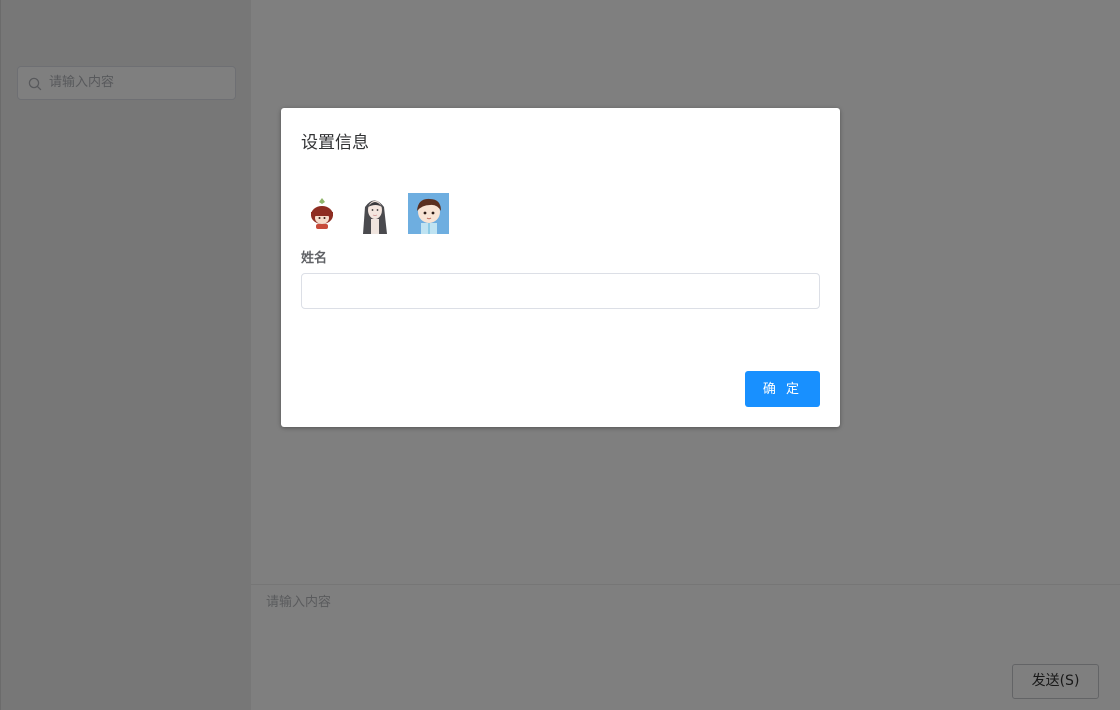 The width and height of the screenshot is (1120, 710). I want to click on name-label: 姓名, so click(314, 258).